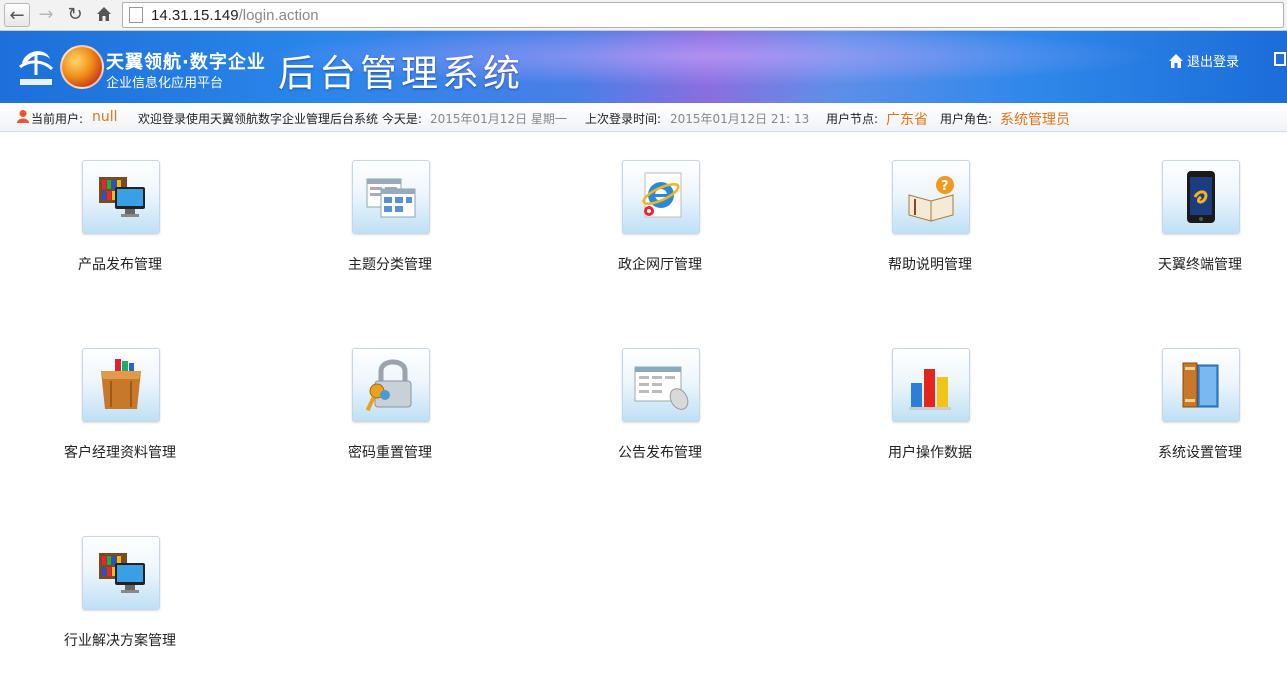 This screenshot has width=1287, height=676. I want to click on file-box-icon, so click(121, 385).